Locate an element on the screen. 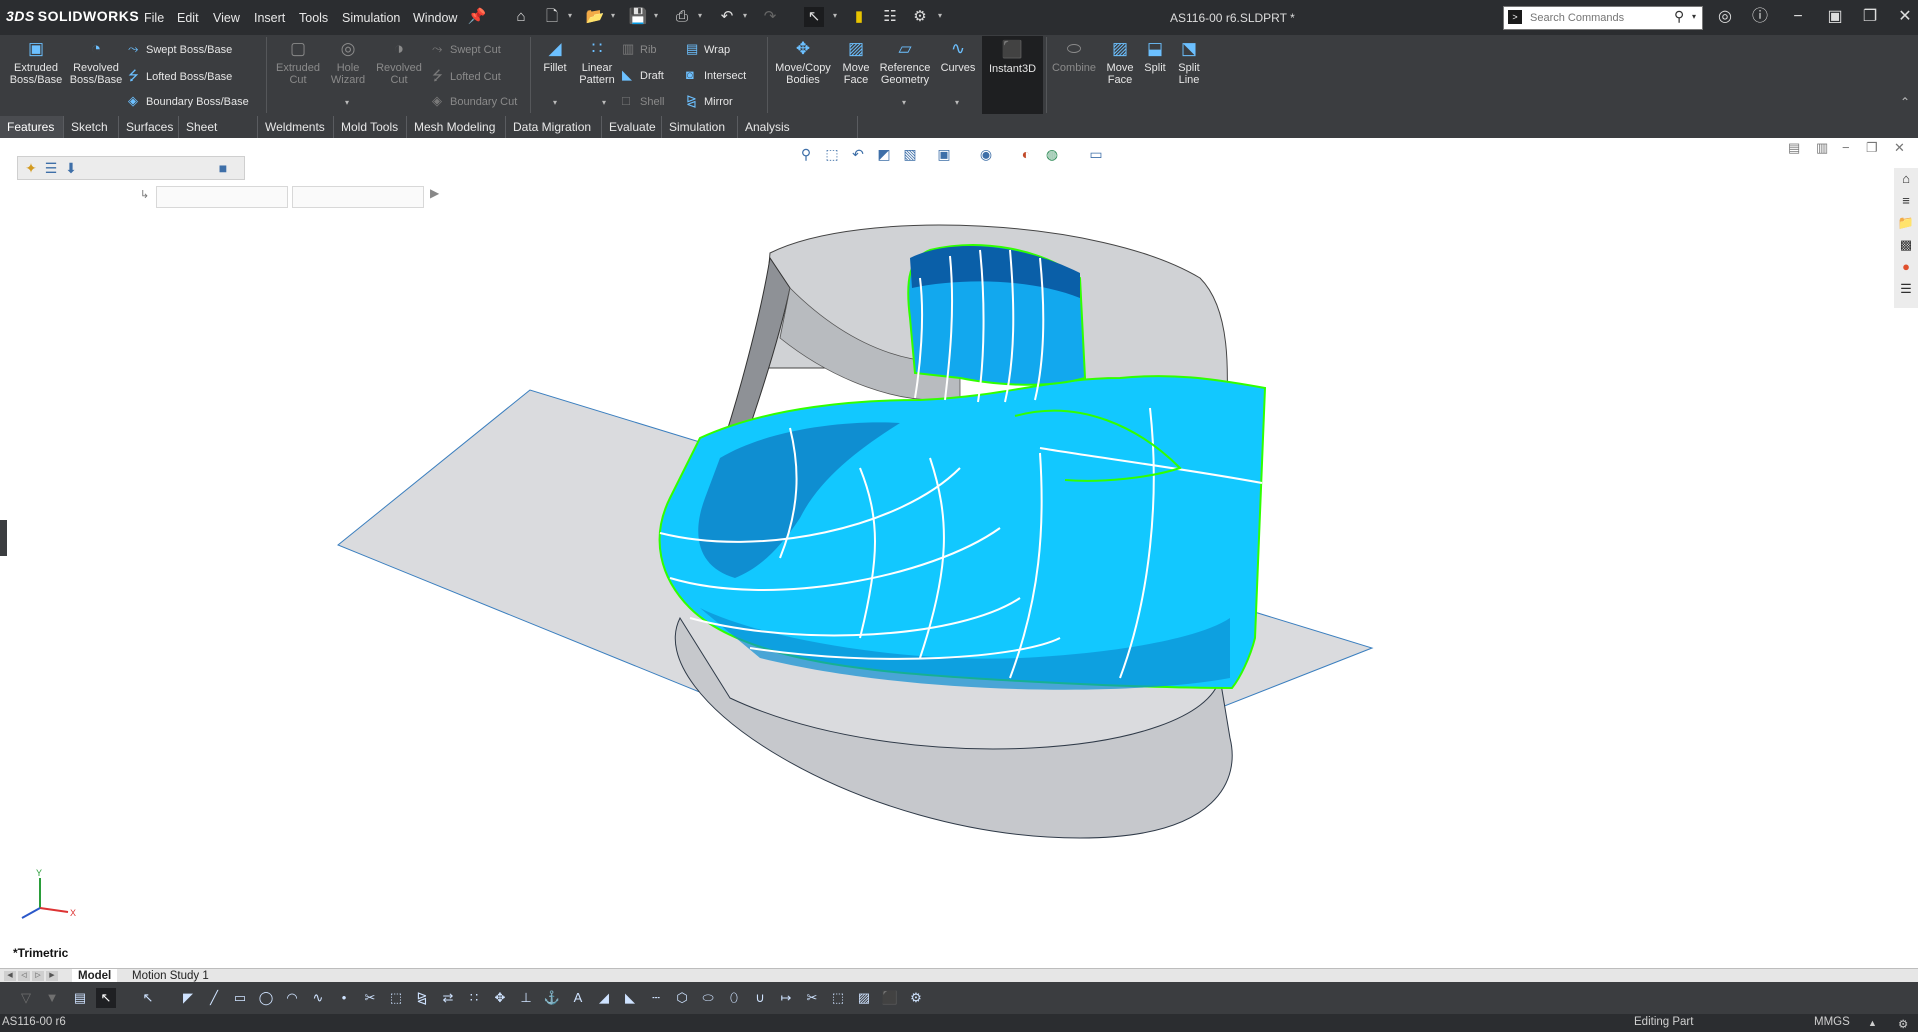 The height and width of the screenshot is (1032, 1918). breadcrumb-expand-icon: ▶ is located at coordinates (434, 193).